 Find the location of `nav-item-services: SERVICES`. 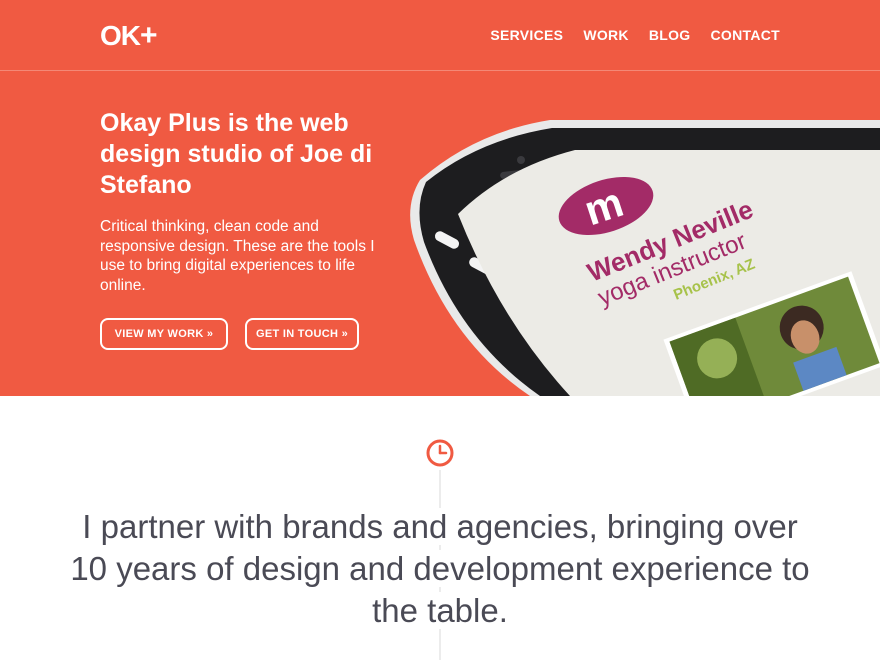

nav-item-services: SERVICES is located at coordinates (526, 35).